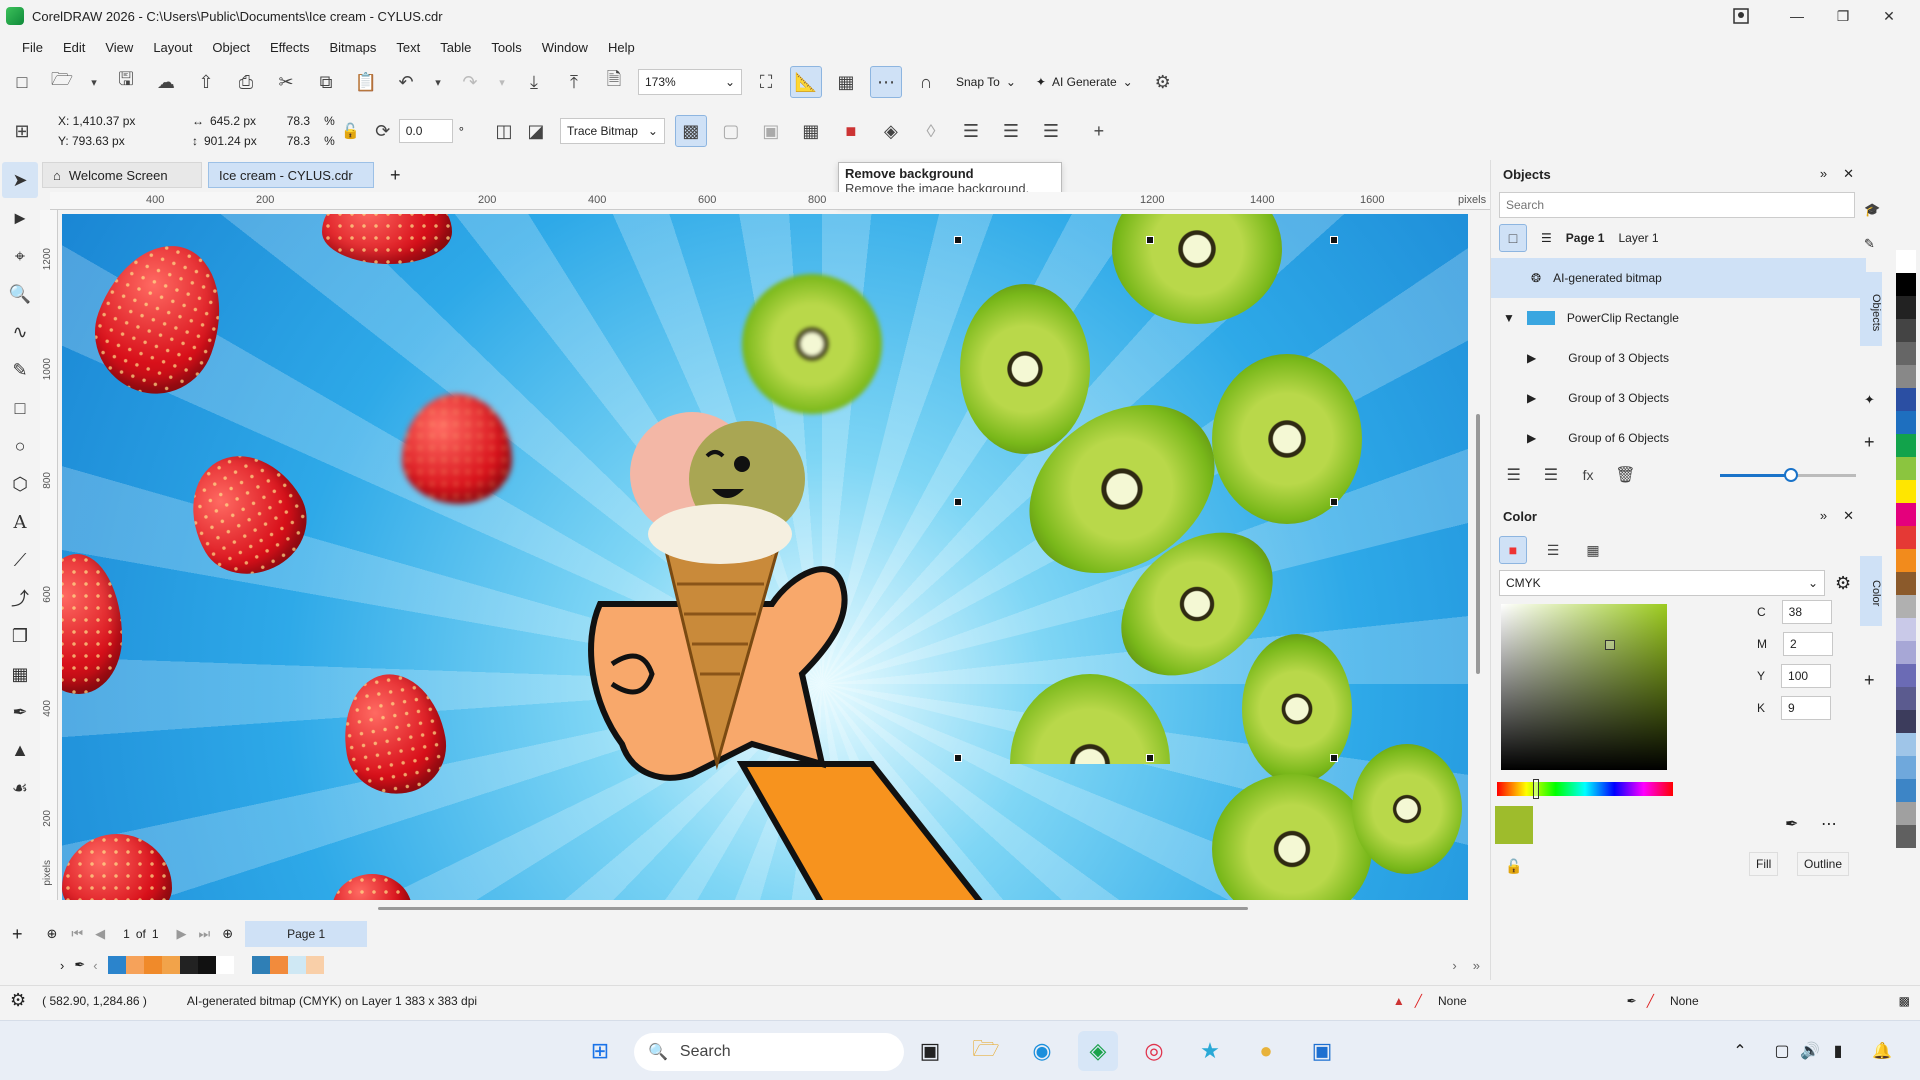 This screenshot has width=1920, height=1080. Describe the element at coordinates (1588, 475) in the screenshot. I see `effects-fx-icon: fx` at that location.